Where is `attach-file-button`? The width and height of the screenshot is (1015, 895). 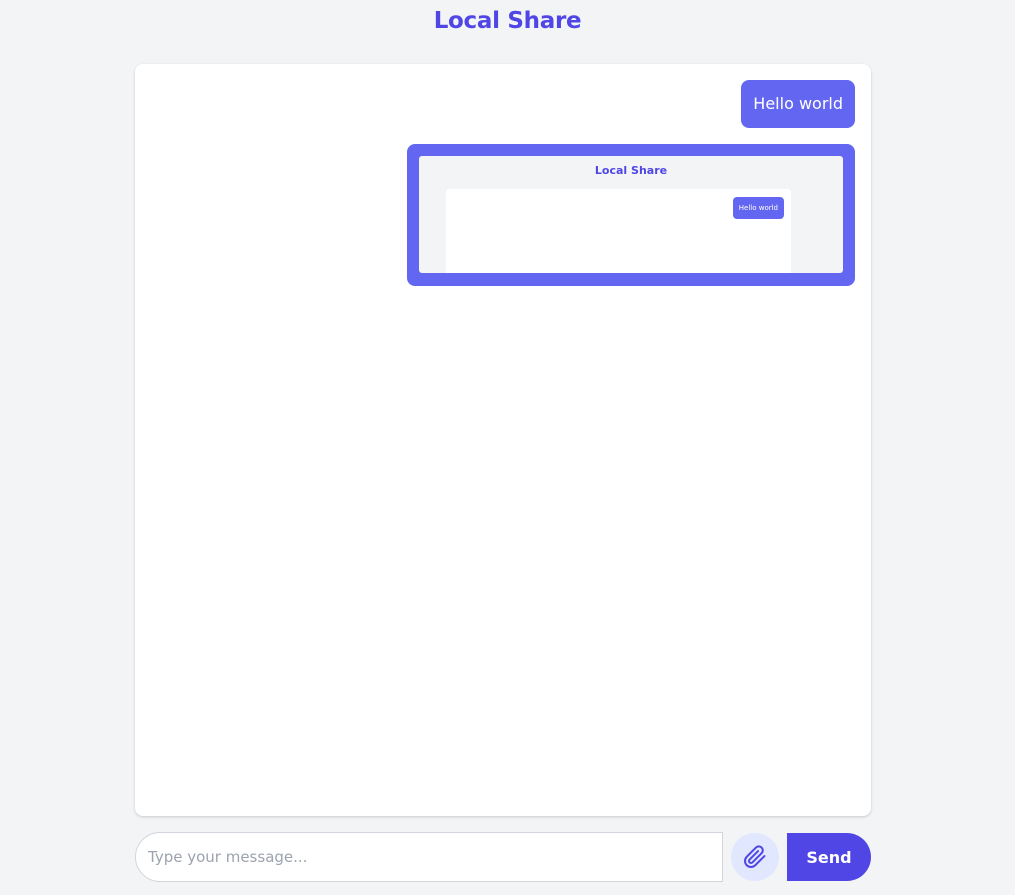 attach-file-button is located at coordinates (755, 857).